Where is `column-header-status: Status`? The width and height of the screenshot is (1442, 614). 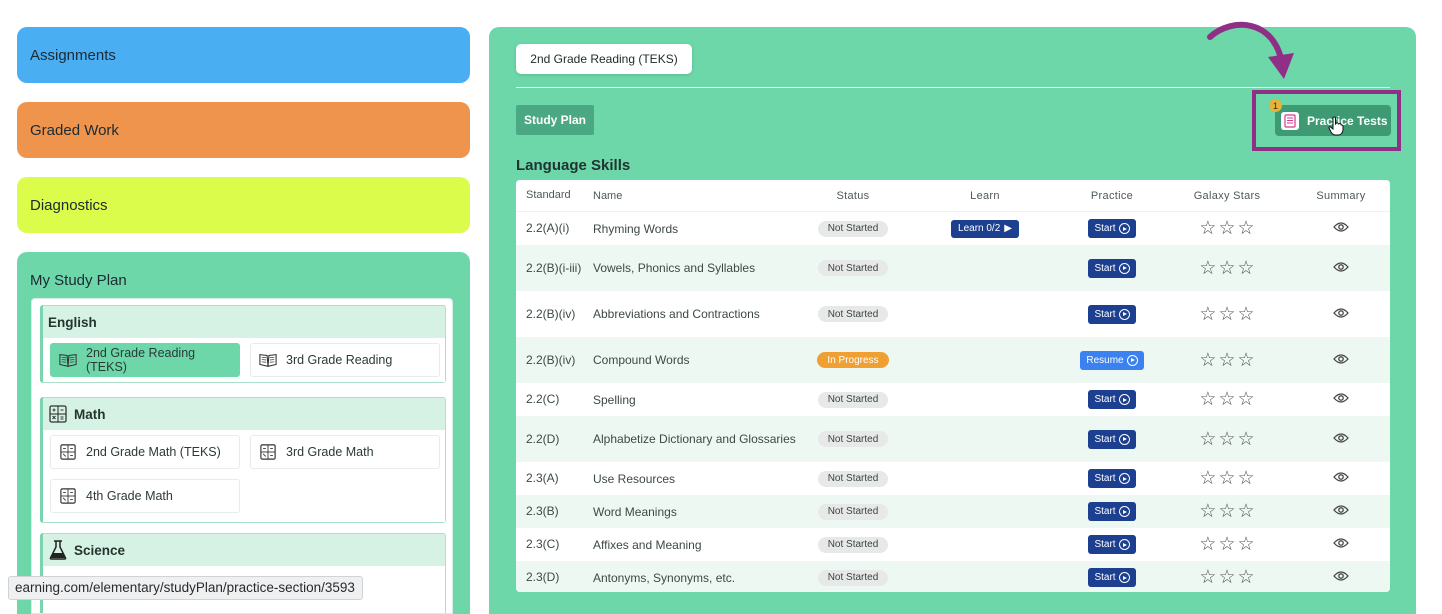
column-header-status: Status is located at coordinates (853, 195).